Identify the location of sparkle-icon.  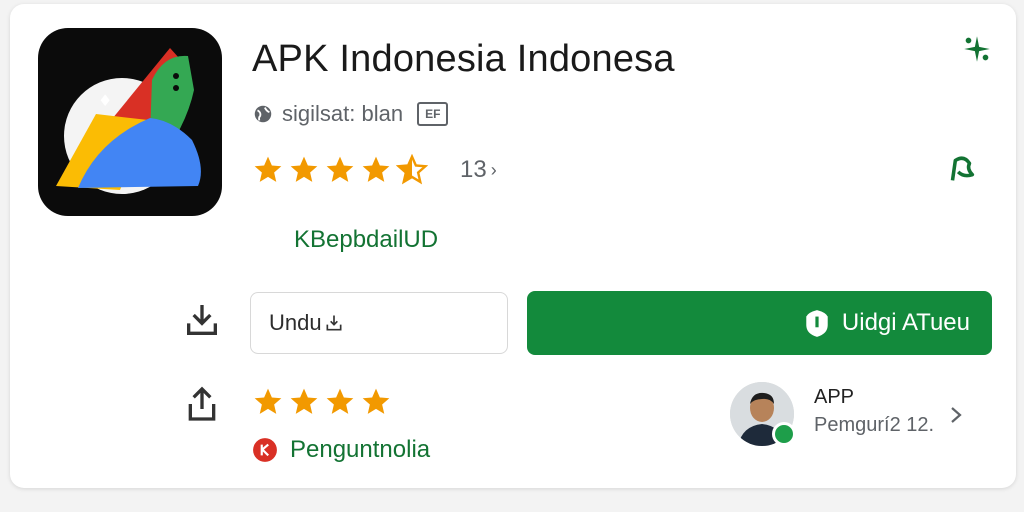
(977, 49).